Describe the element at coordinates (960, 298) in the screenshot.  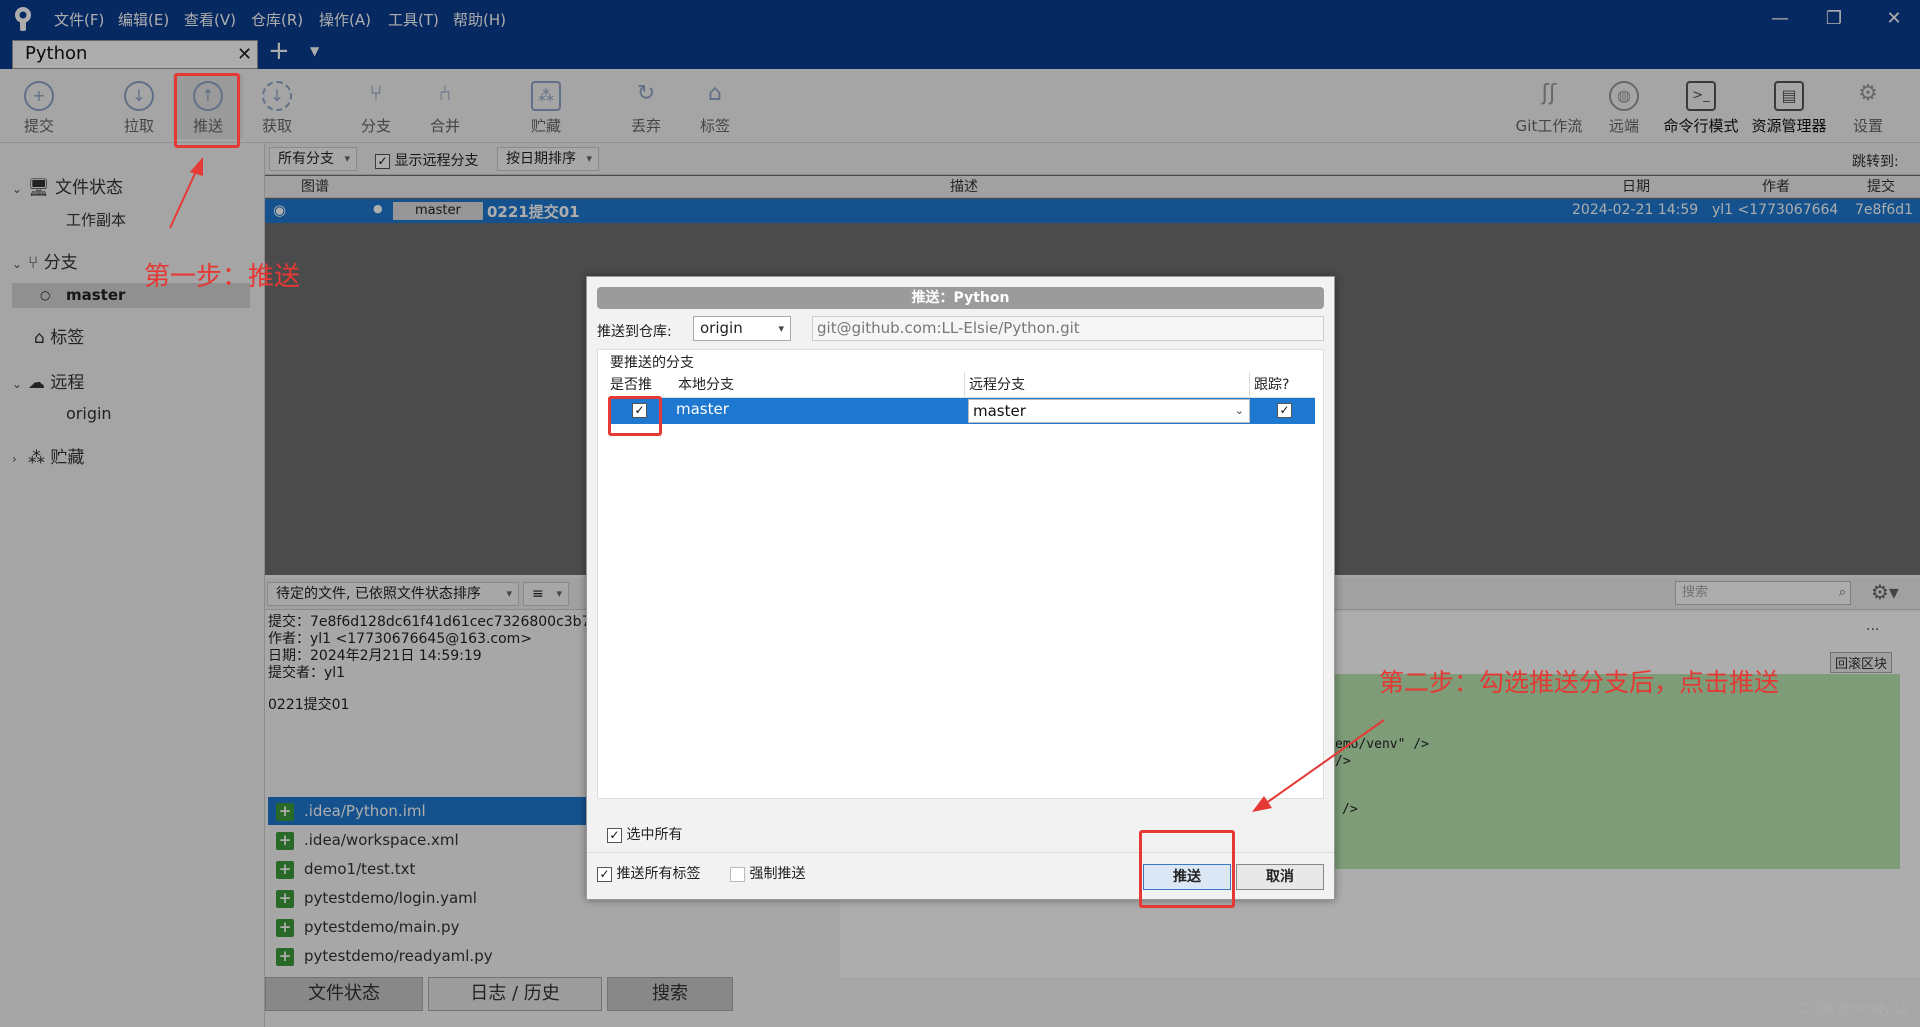
I see `dialog-title: 推送：Python` at that location.